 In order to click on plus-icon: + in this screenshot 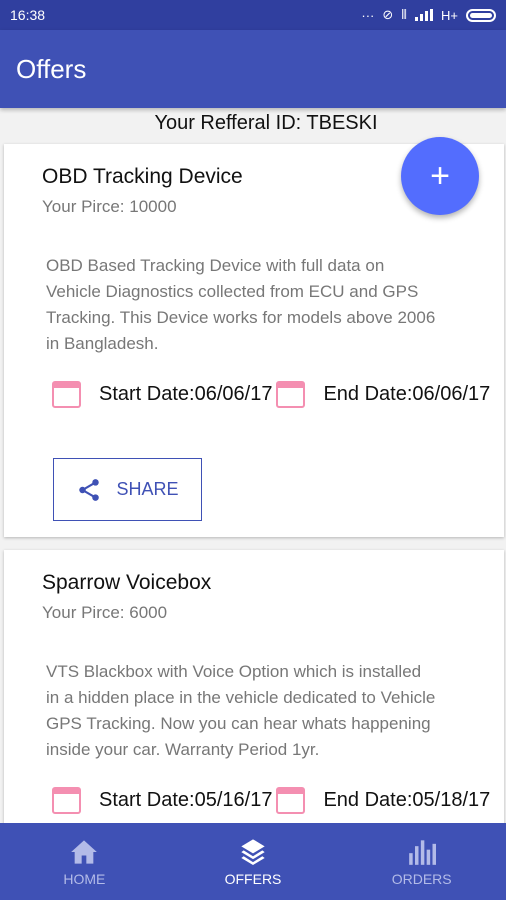, I will do `click(440, 175)`.